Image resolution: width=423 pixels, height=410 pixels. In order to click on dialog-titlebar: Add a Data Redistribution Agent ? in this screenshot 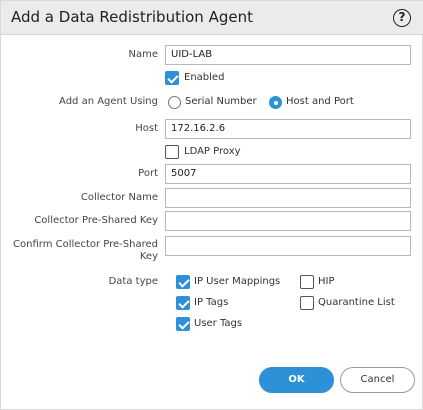, I will do `click(212, 18)`.